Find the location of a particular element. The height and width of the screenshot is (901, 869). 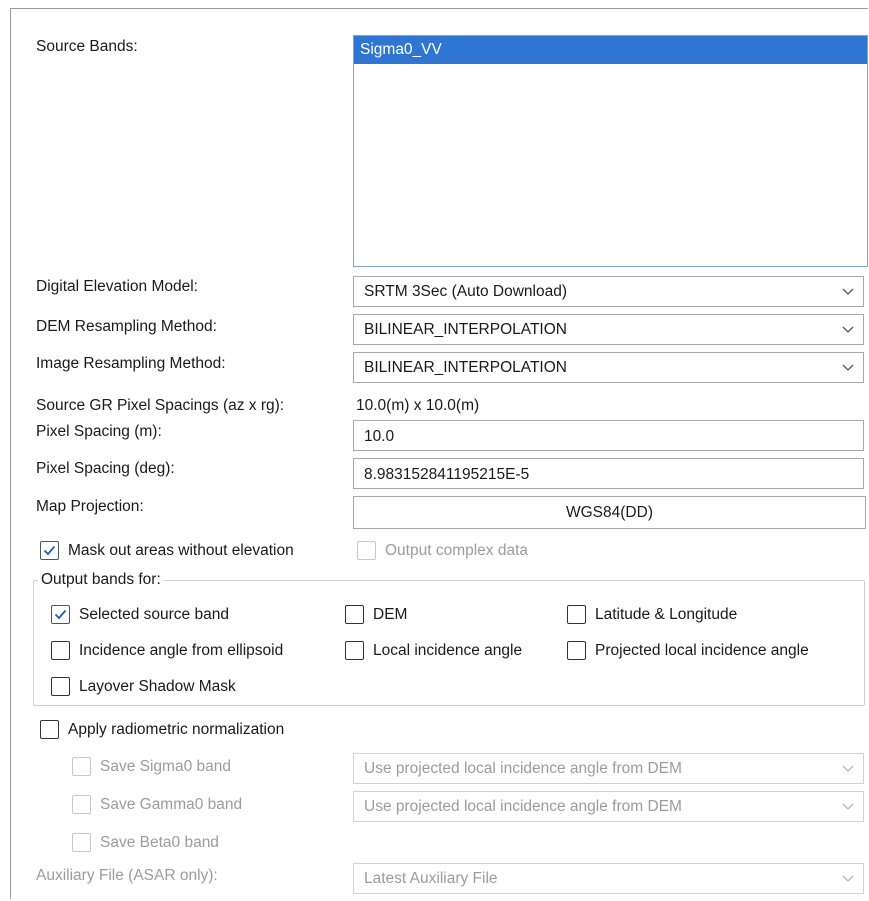

output-complex-label: Output complex data is located at coordinates (457, 550).